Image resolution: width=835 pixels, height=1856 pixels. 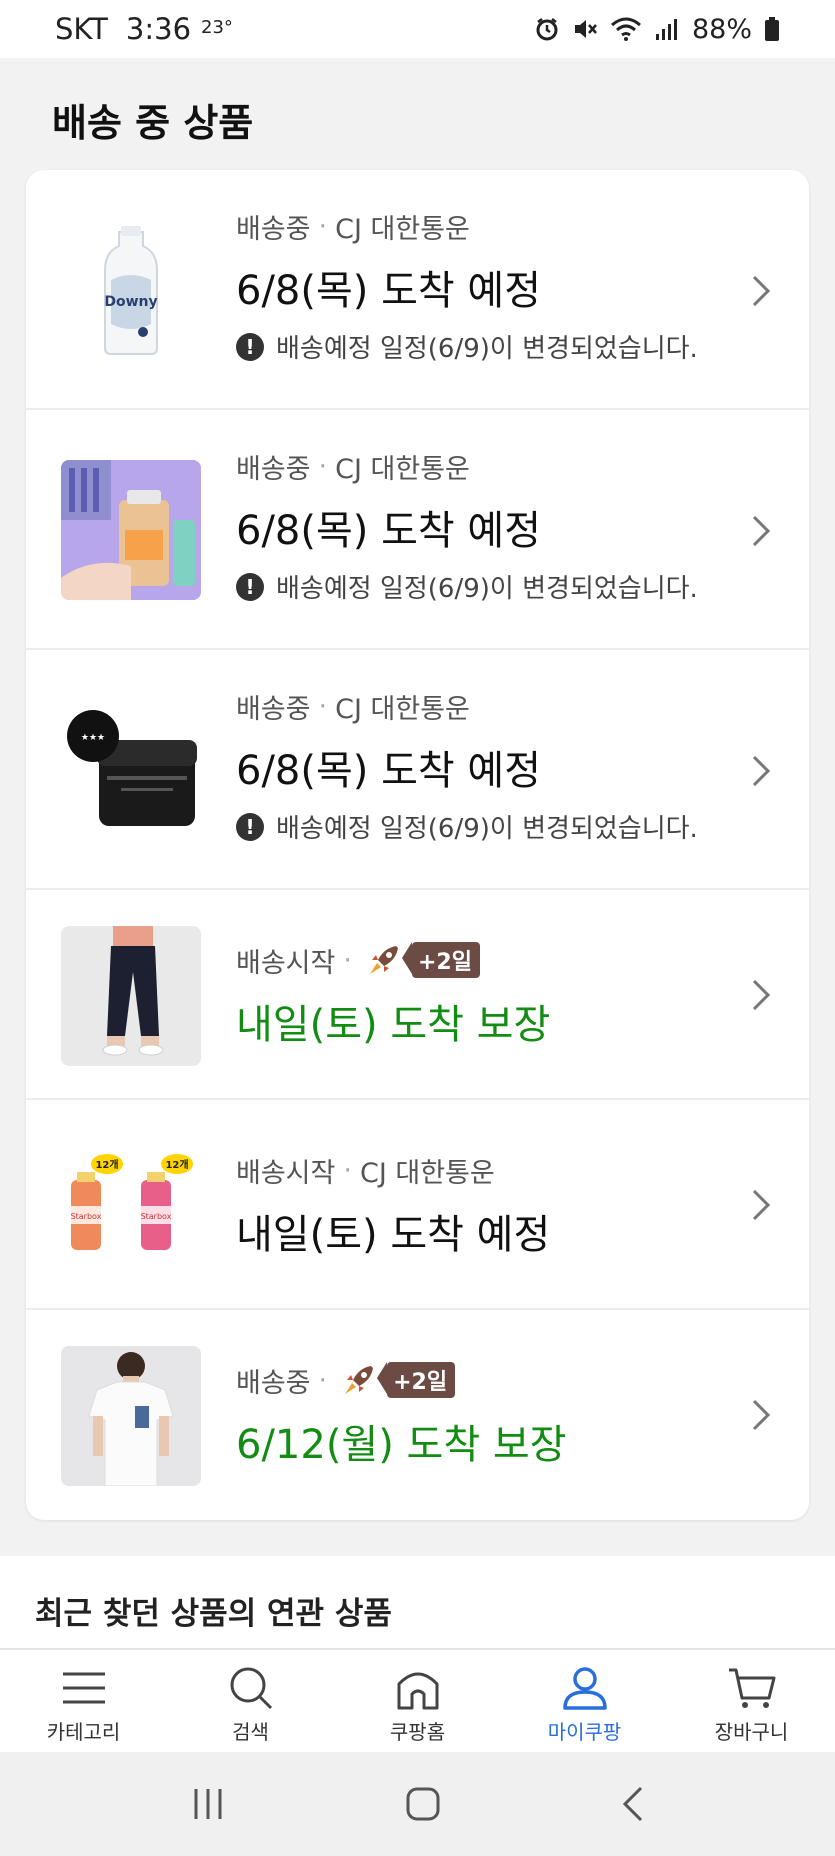 I want to click on related-products-title: 최근 찾던 상품의 연관 상품, so click(x=213, y=1614).